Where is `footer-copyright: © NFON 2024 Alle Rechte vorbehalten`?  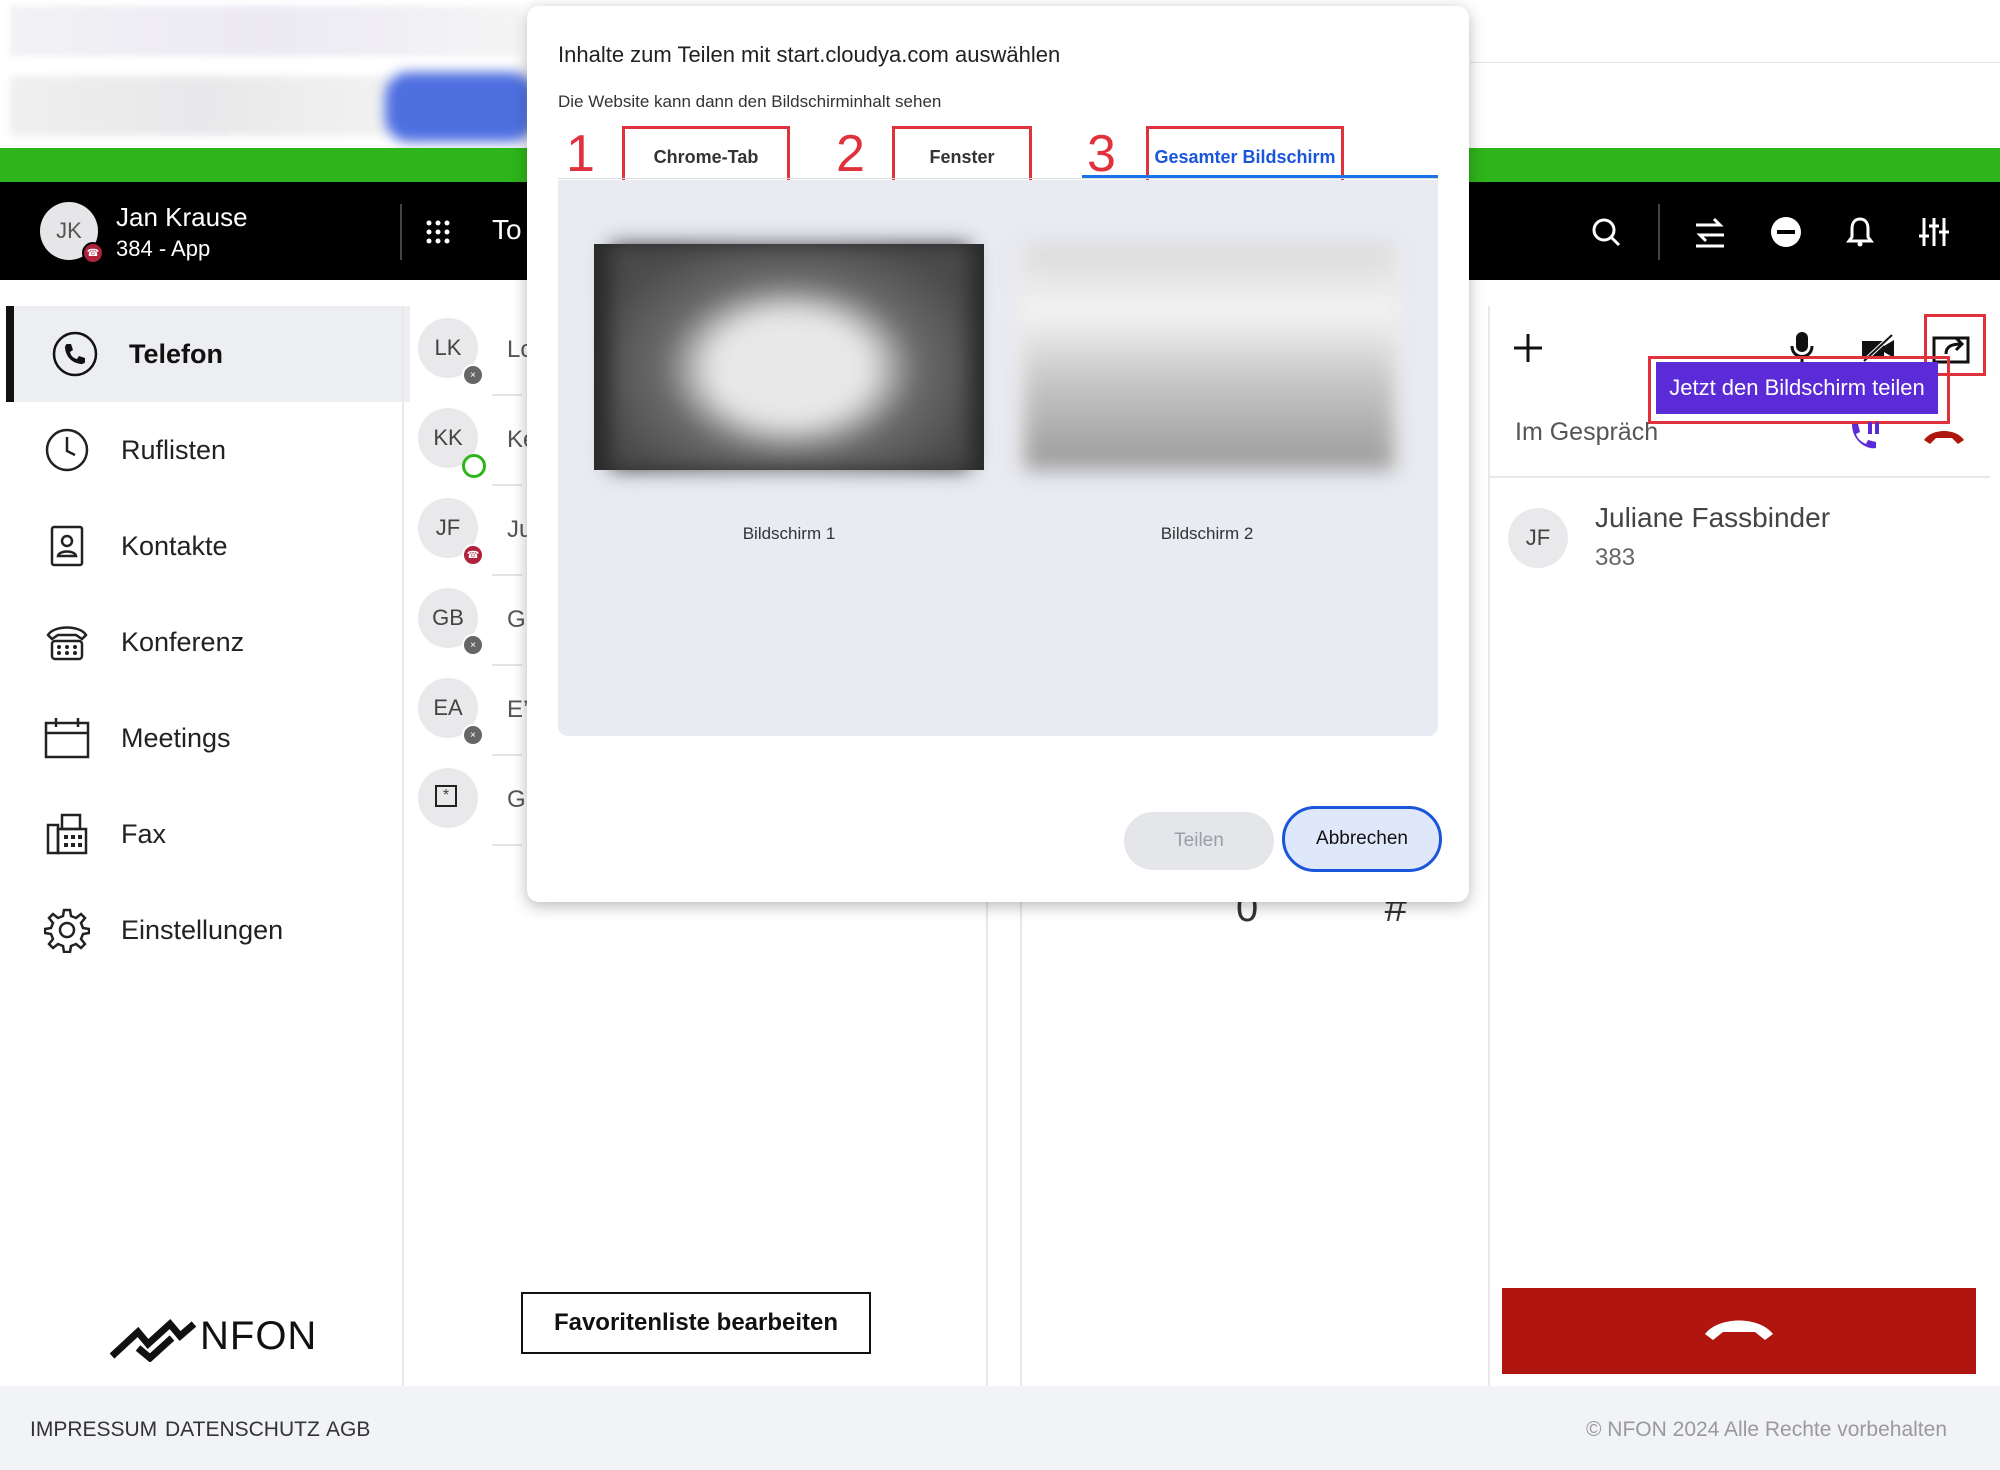 footer-copyright: © NFON 2024 Alle Rechte vorbehalten is located at coordinates (1766, 1429).